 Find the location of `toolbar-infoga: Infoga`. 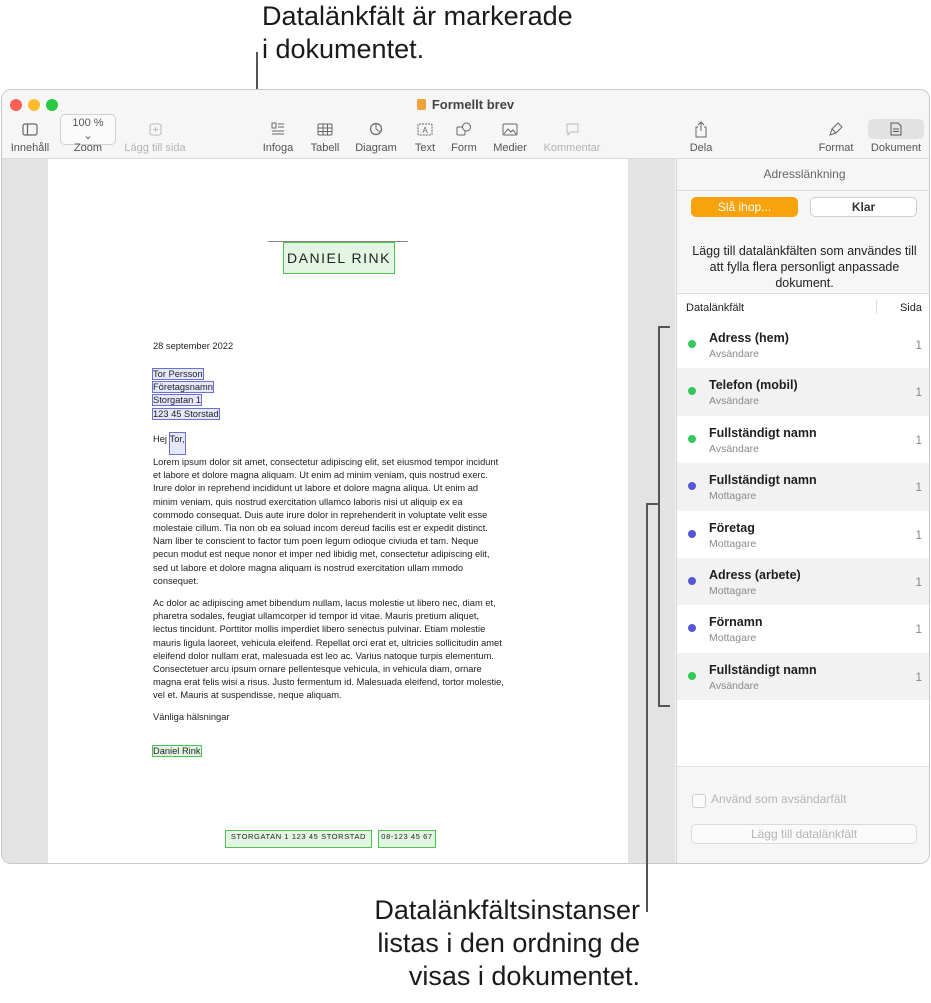

toolbar-infoga: Infoga is located at coordinates (278, 136).